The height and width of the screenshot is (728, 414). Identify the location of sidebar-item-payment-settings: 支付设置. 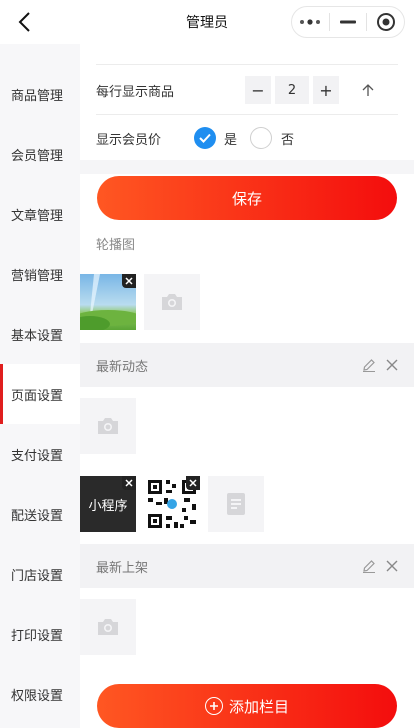
(40, 454).